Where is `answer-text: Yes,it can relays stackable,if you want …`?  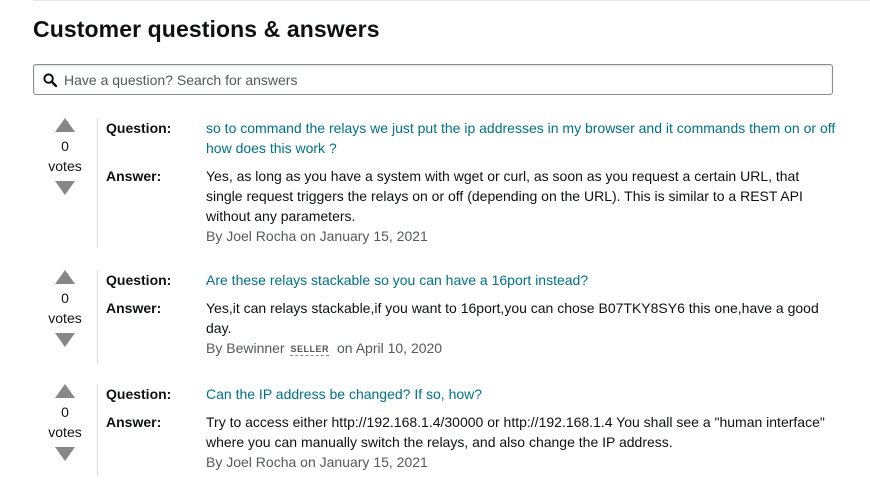 answer-text: Yes,it can relays stackable,if you want … is located at coordinates (512, 318).